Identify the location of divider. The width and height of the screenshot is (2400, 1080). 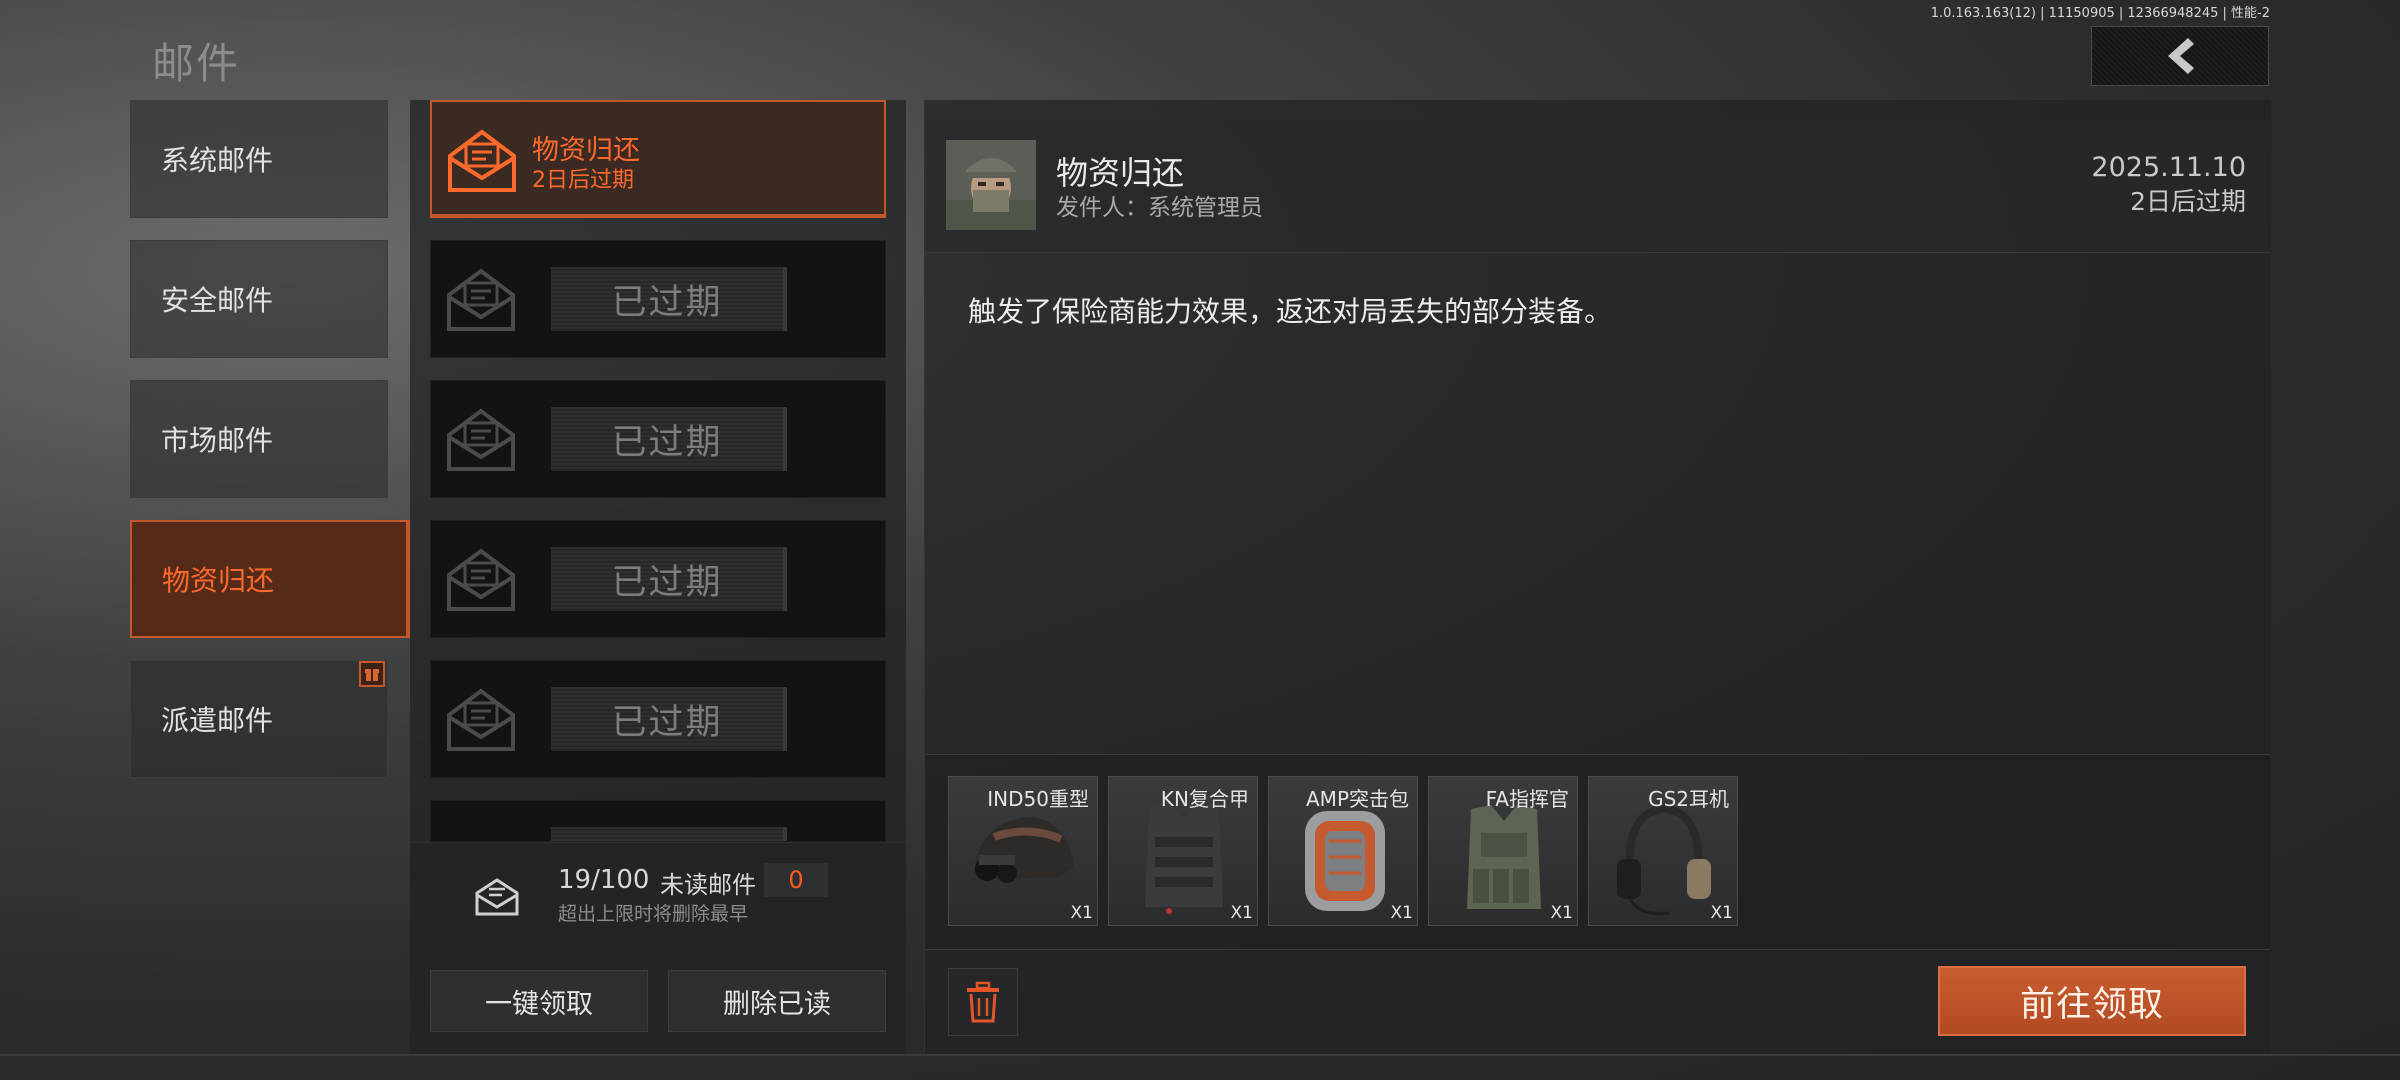
(1200, 1055).